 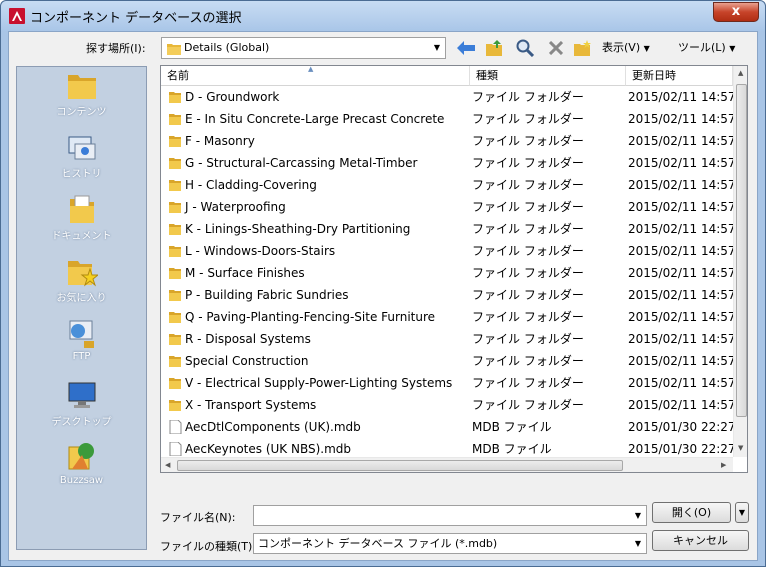 I want to click on place-label: FTP, so click(x=81, y=356).